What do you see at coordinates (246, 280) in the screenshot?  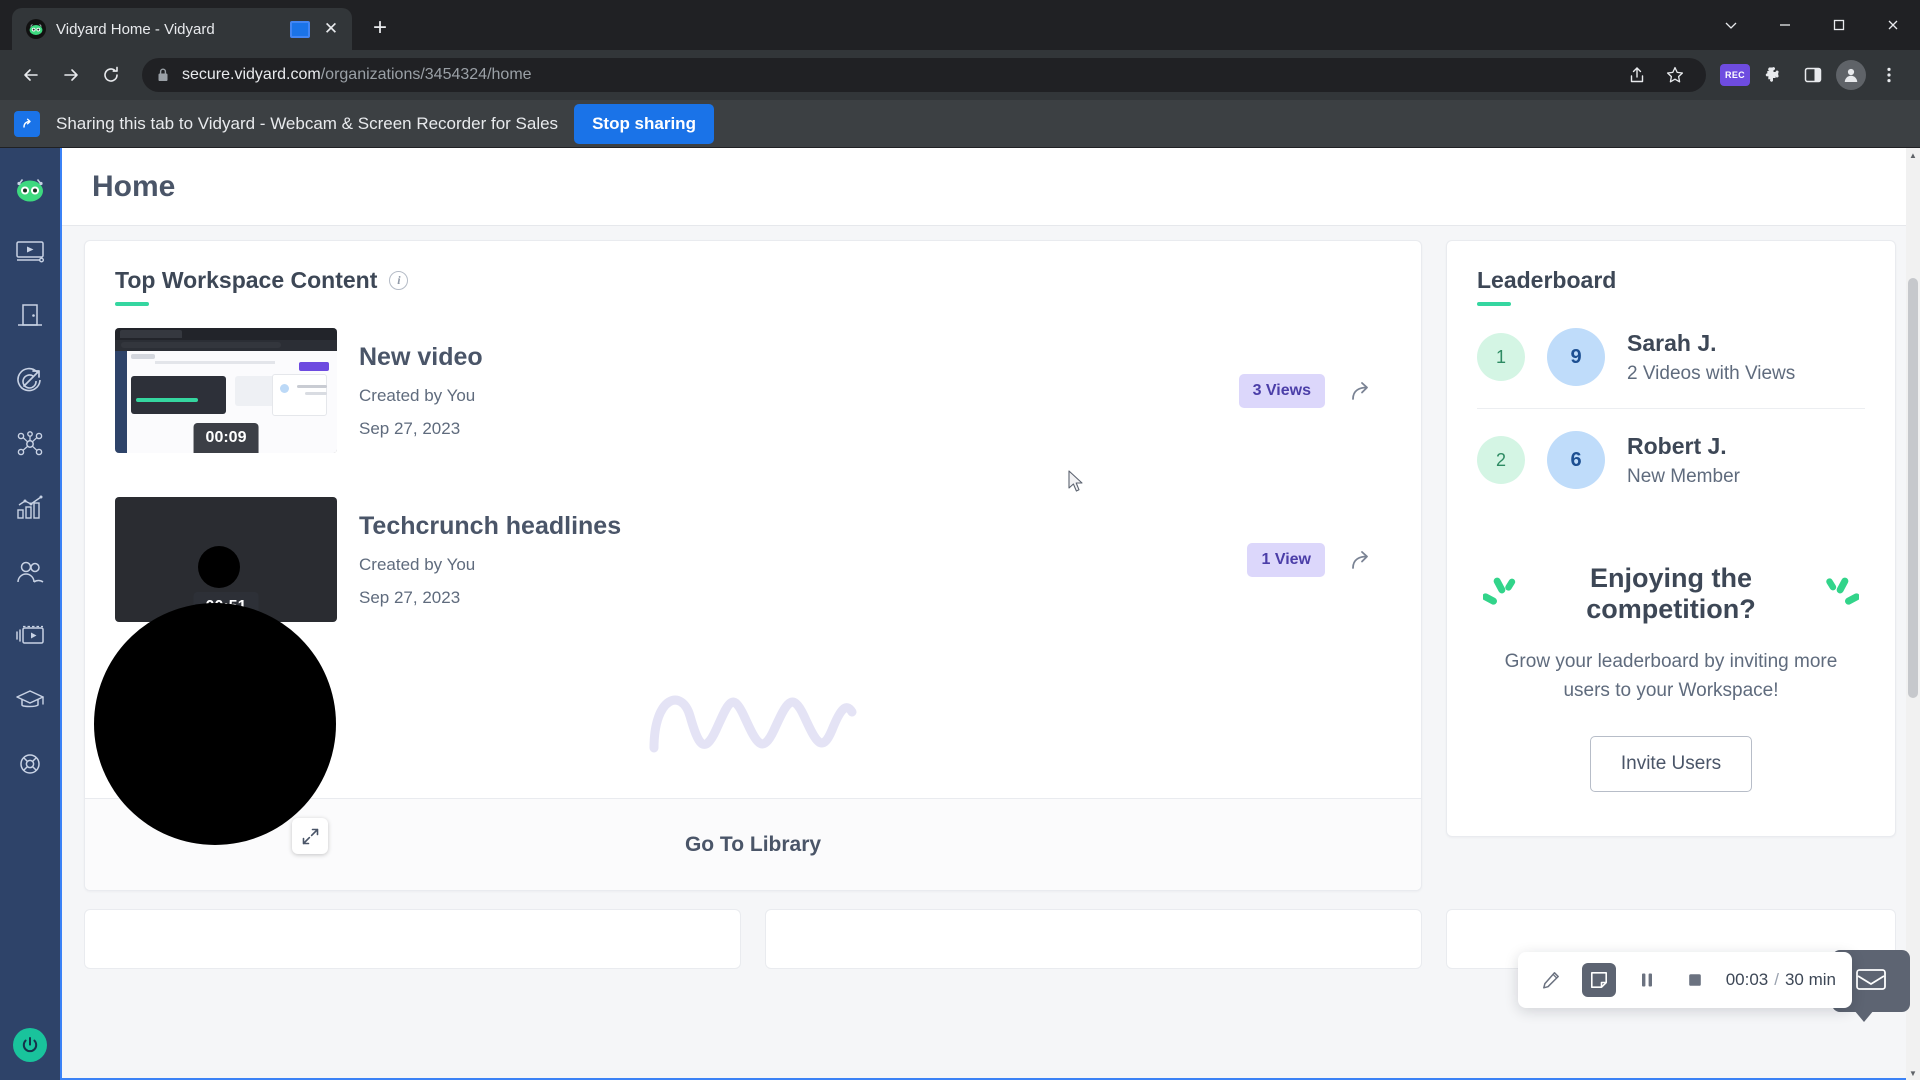 I see `section-heading: Top Workspace Content` at bounding box center [246, 280].